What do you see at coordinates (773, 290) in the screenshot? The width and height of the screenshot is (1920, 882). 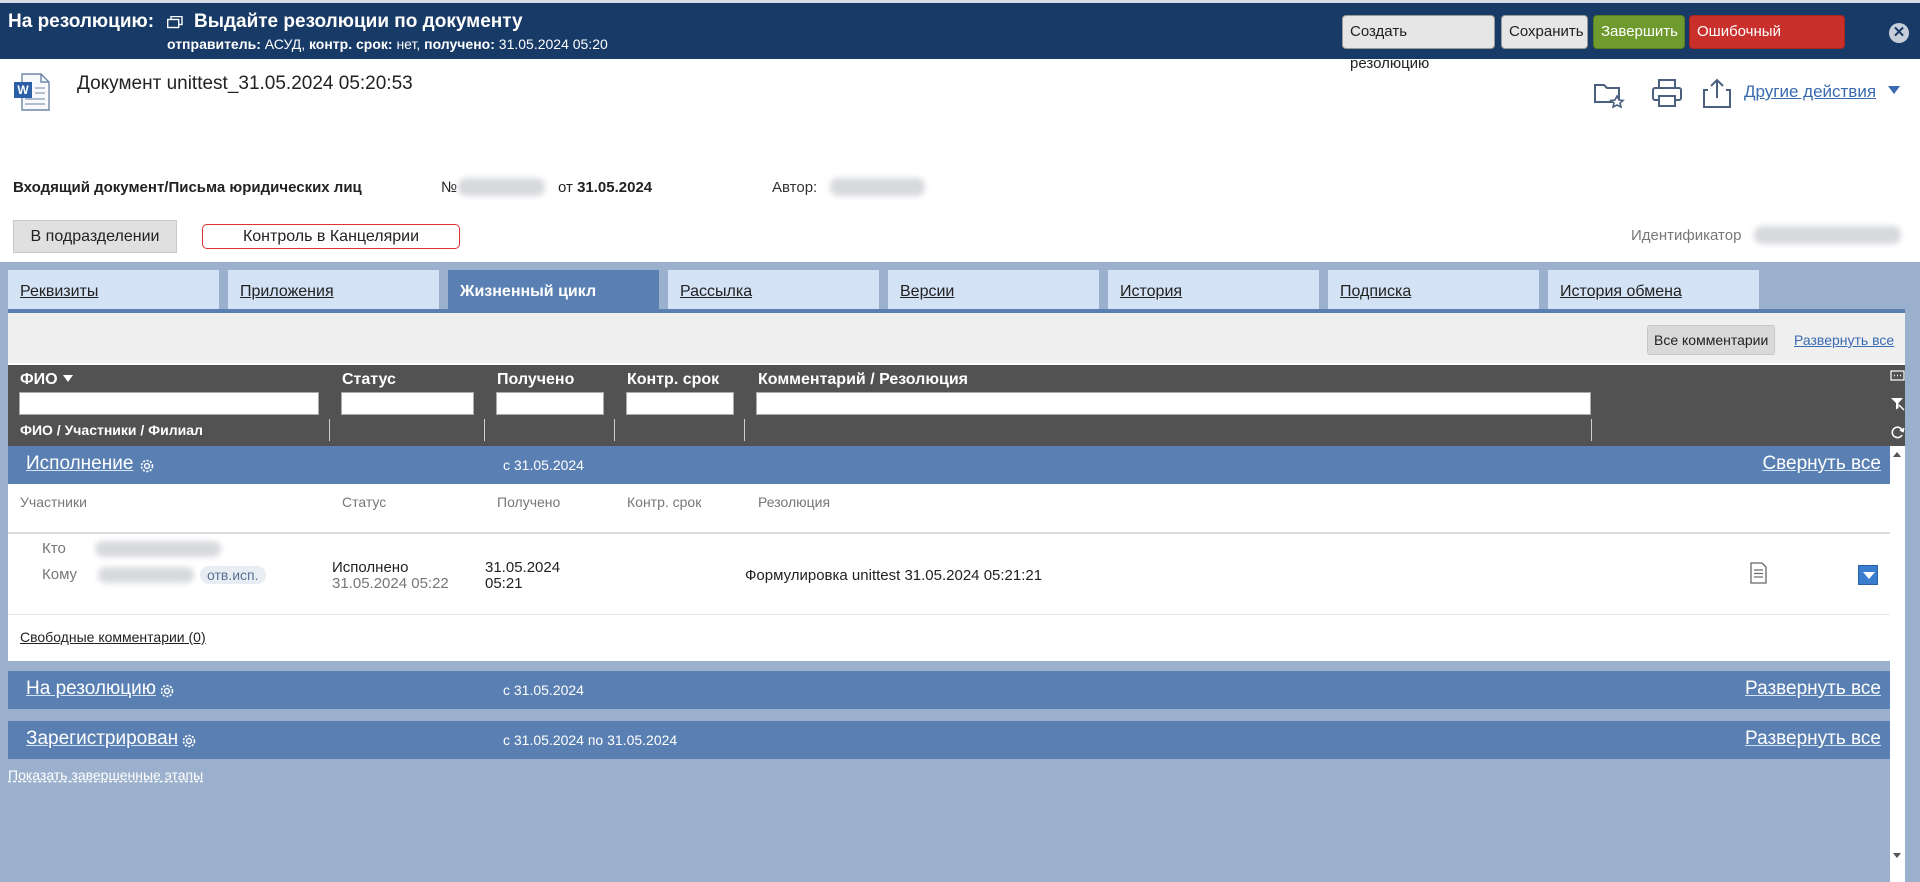 I see `tab-mailing: Рассылка` at bounding box center [773, 290].